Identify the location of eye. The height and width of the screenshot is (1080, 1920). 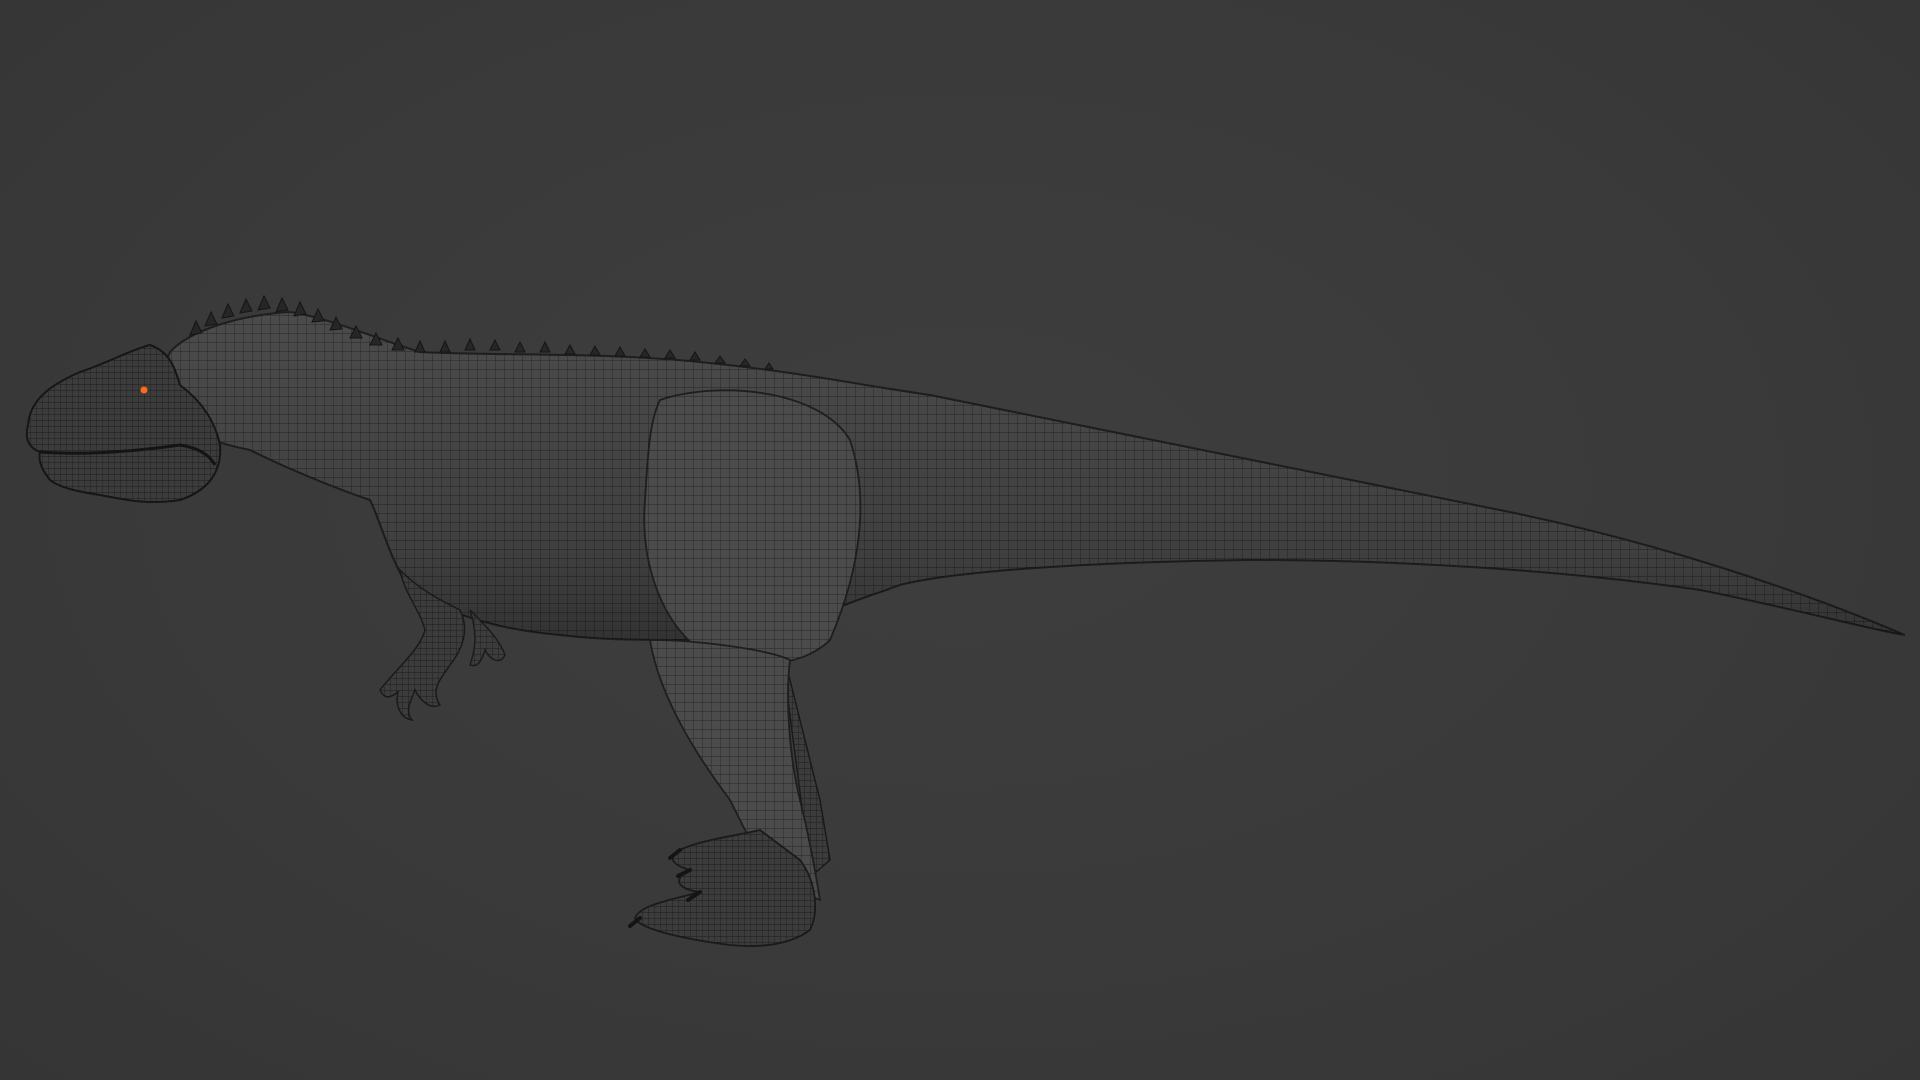
(144, 390).